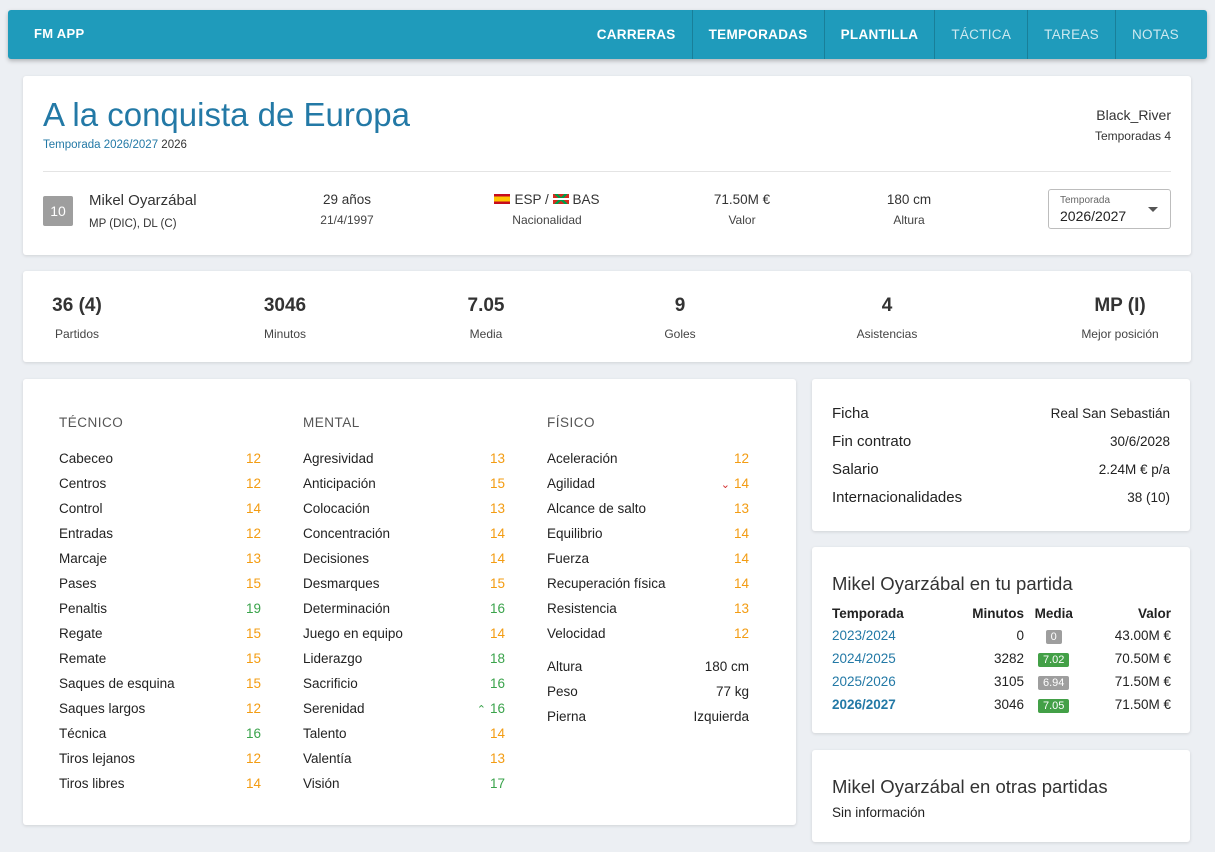  What do you see at coordinates (1071, 34) in the screenshot?
I see `nav-item-tareas: TAREAS` at bounding box center [1071, 34].